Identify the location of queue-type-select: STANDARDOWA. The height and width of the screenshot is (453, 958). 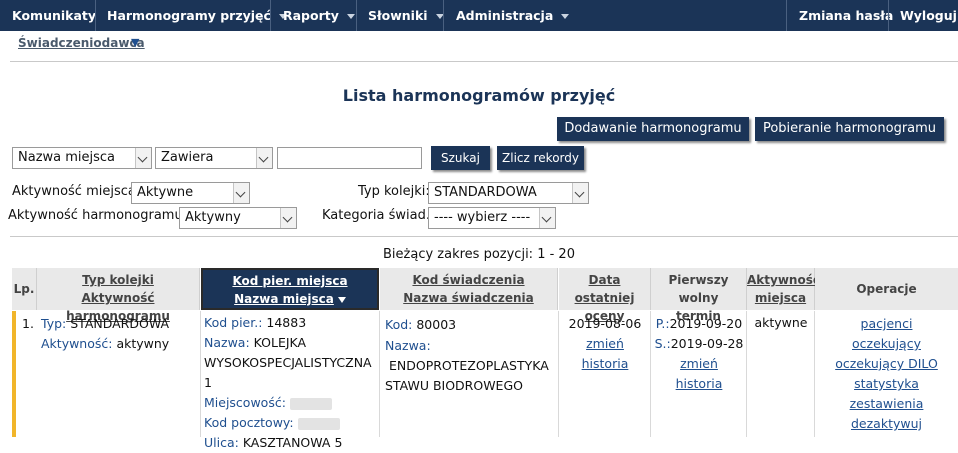
(508, 193).